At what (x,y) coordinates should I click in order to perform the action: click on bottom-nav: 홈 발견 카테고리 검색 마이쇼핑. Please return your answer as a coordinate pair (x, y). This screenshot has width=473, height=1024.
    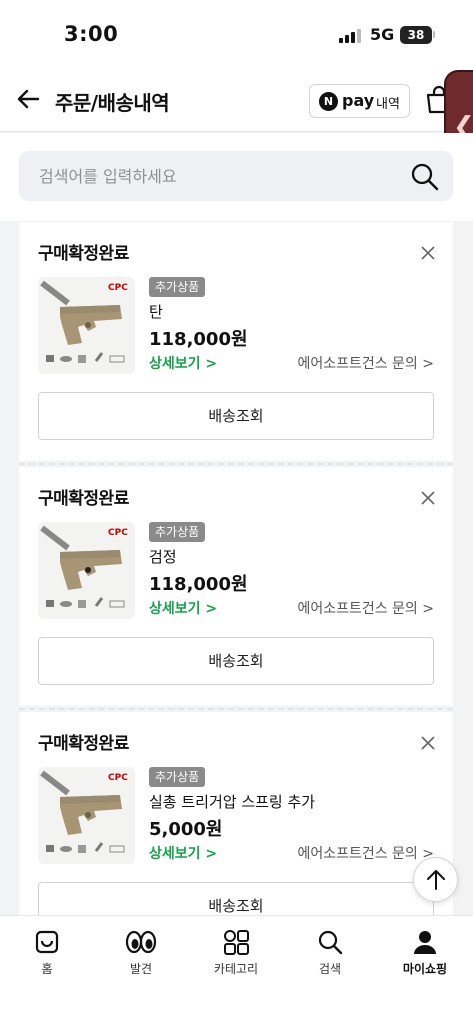
    Looking at the image, I should click on (236, 969).